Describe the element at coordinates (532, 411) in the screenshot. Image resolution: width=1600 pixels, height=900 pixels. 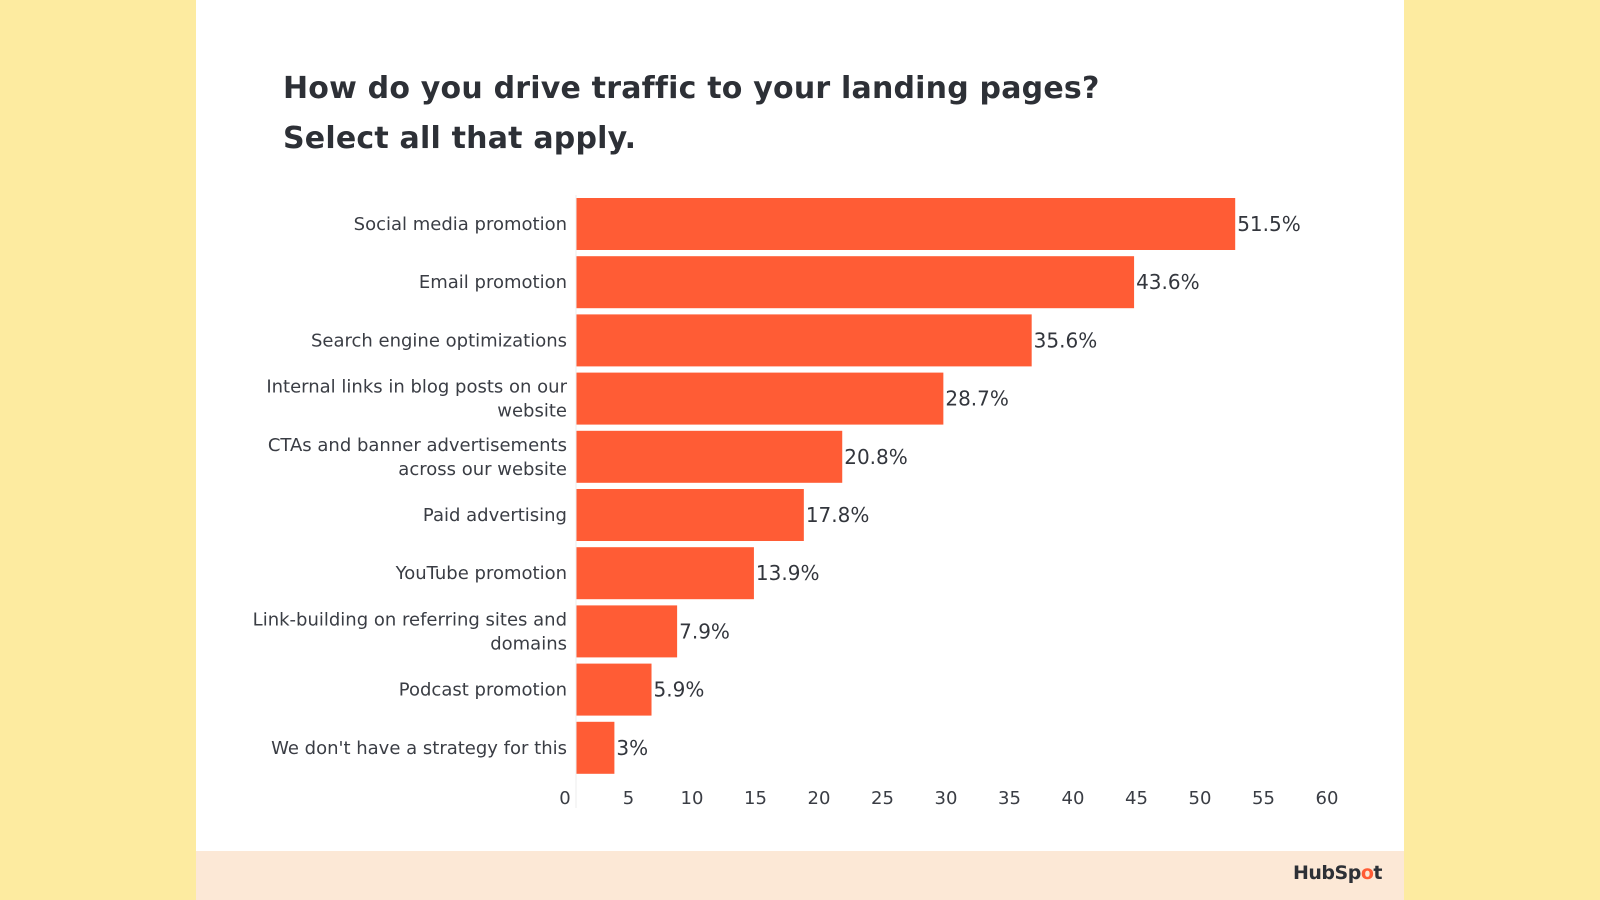
I see `category-label-line: website` at that location.